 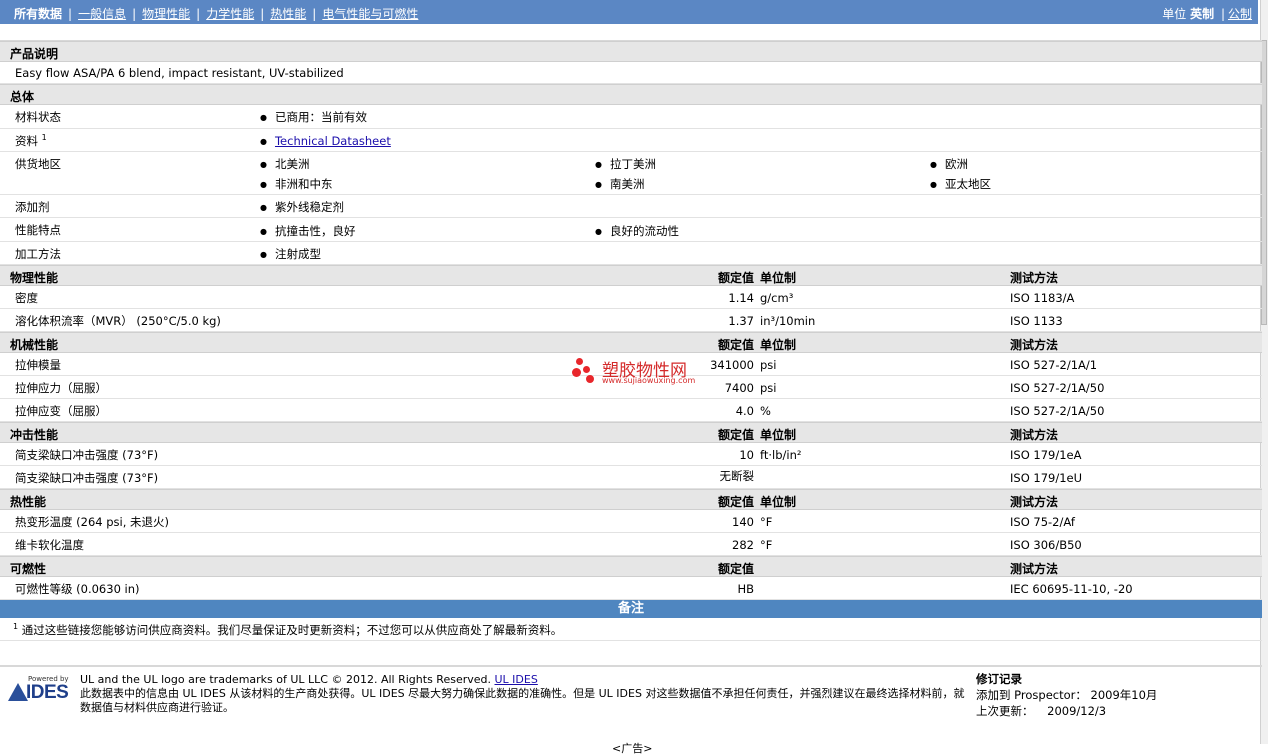 I want to click on row-label: 供货地区, so click(x=38, y=164).